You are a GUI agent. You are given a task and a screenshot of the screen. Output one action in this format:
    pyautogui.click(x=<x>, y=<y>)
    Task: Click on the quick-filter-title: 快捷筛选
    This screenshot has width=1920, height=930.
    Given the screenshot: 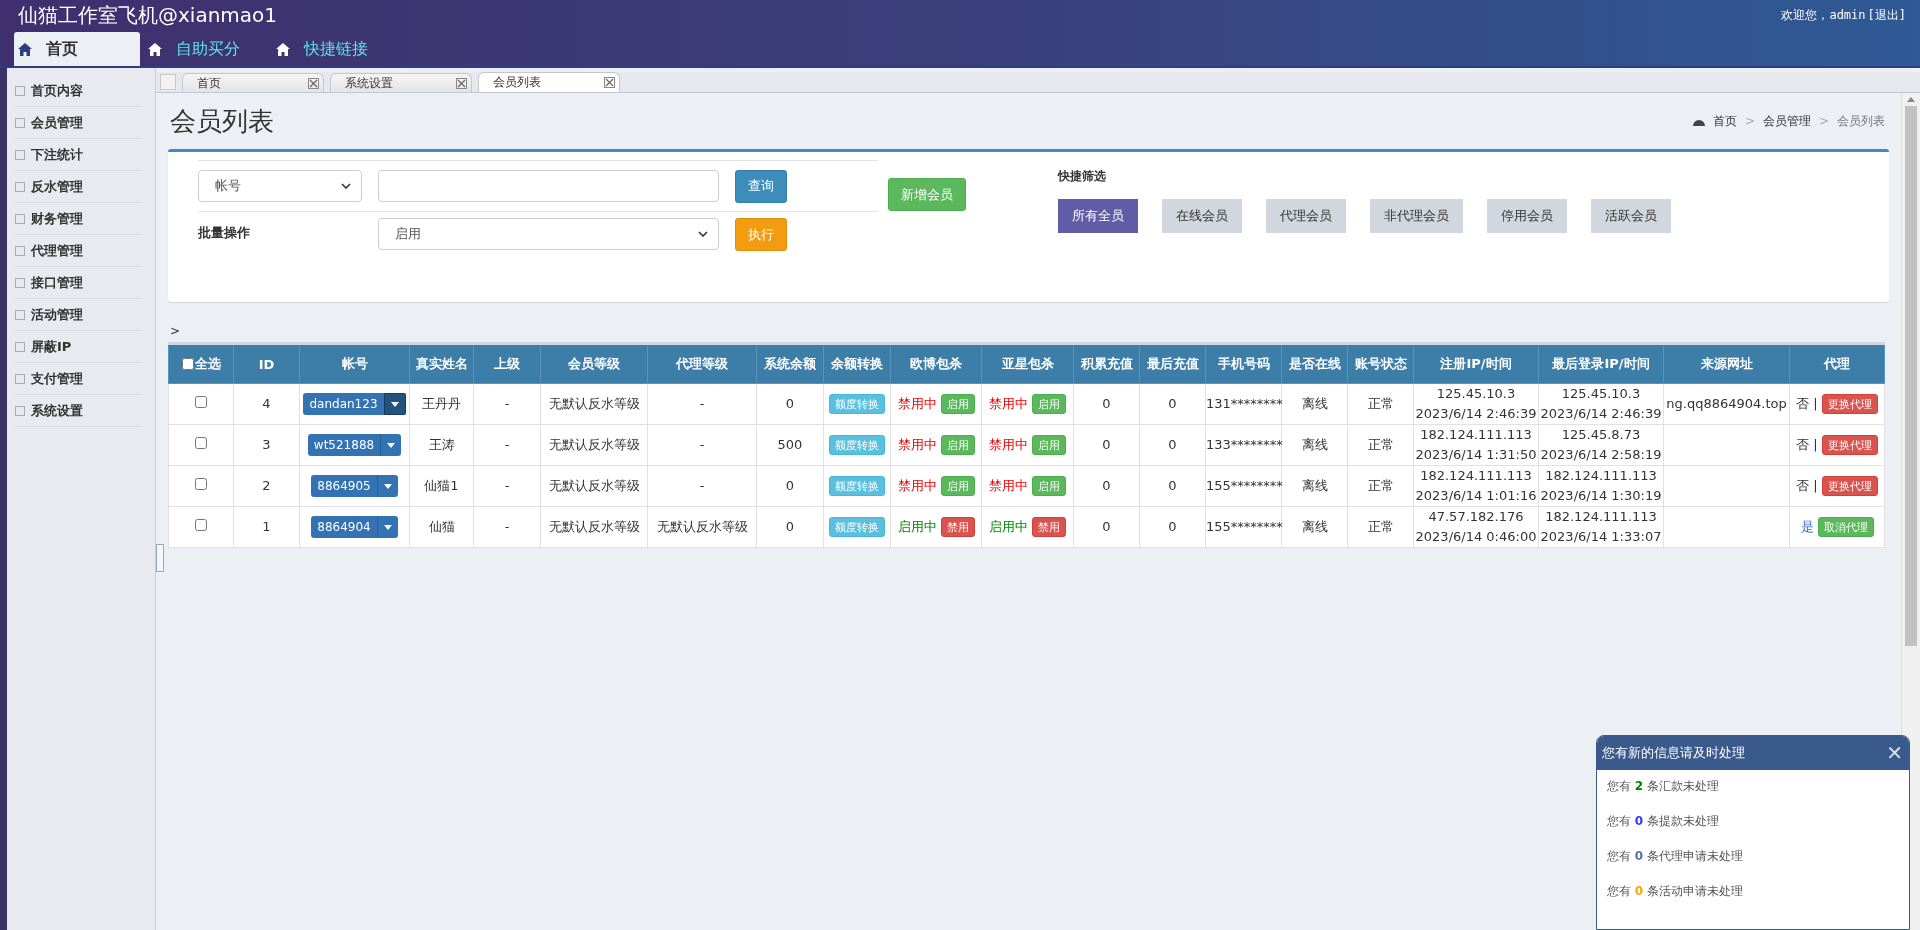 What is the action you would take?
    pyautogui.click(x=1082, y=176)
    